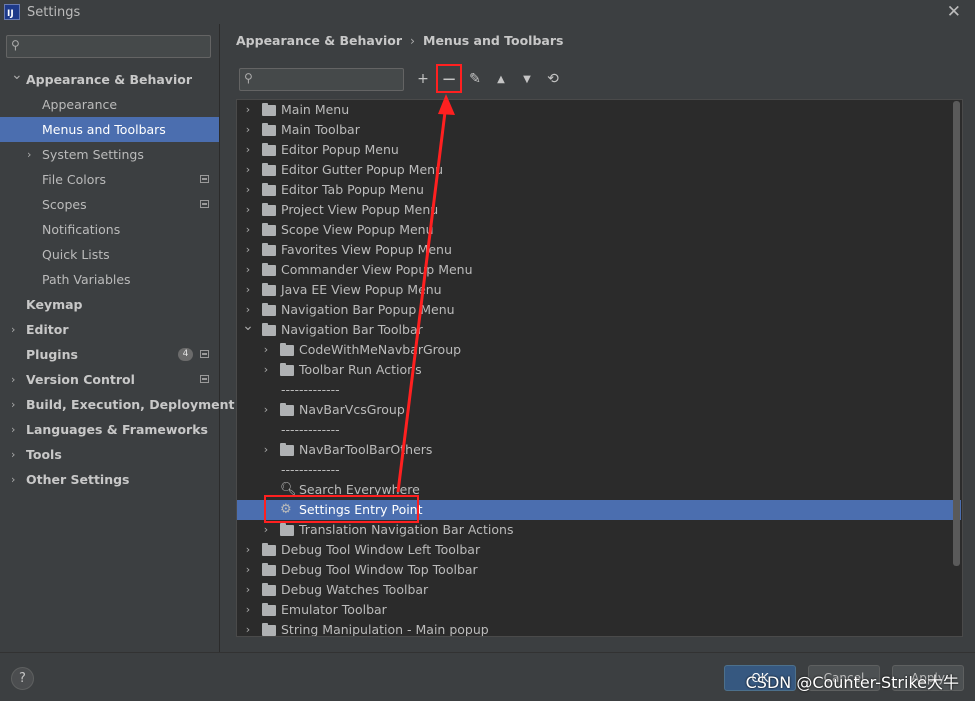 The image size is (975, 701). What do you see at coordinates (956, 333) in the screenshot?
I see `tree-scrollbar` at bounding box center [956, 333].